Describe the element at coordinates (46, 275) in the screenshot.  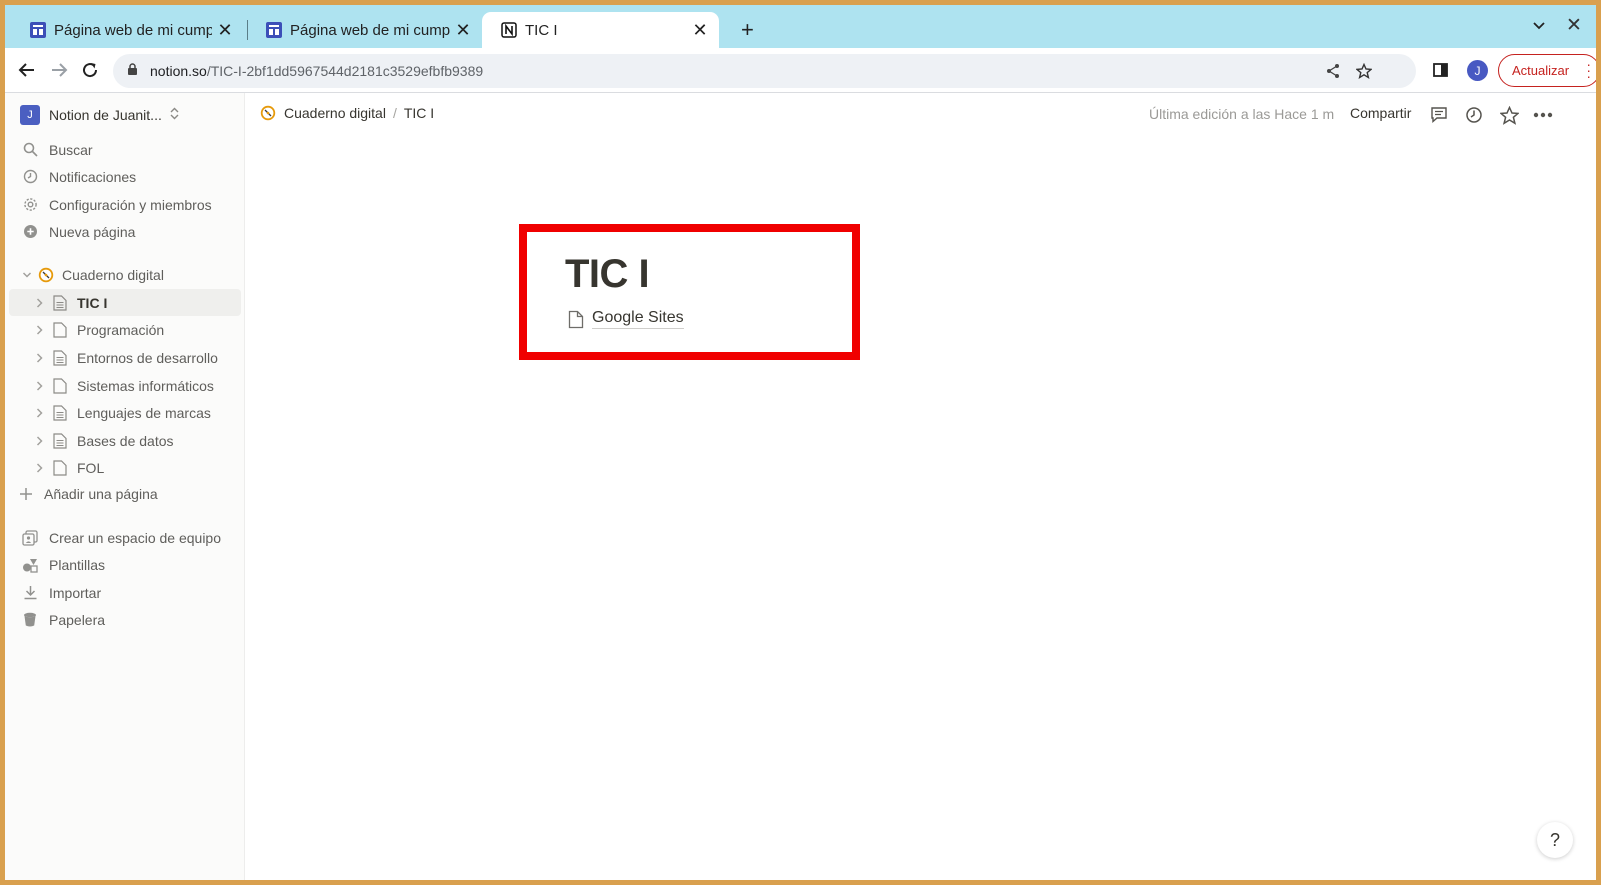
I see `compass-icon` at that location.